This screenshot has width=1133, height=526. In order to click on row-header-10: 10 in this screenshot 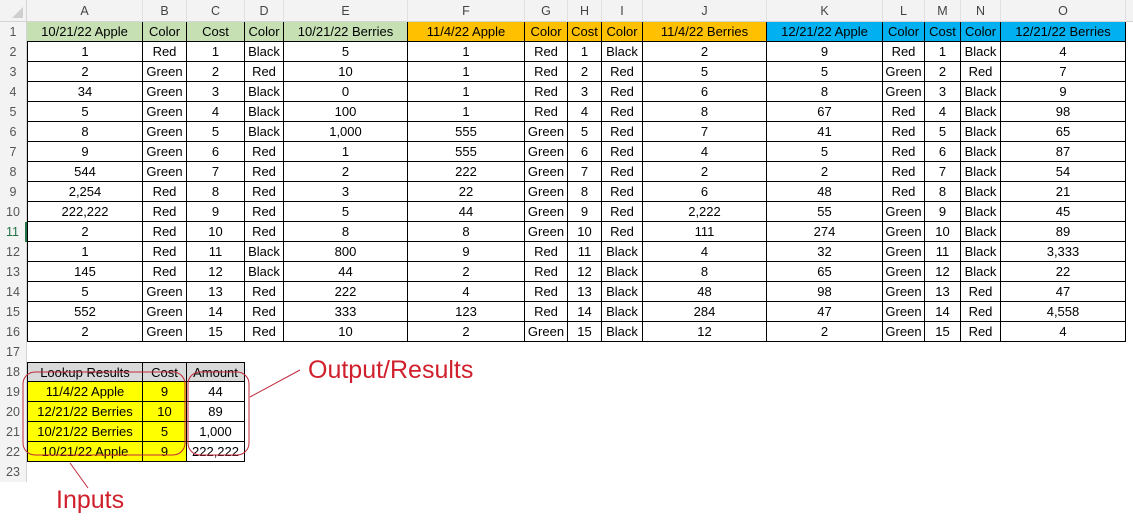, I will do `click(13, 212)`.